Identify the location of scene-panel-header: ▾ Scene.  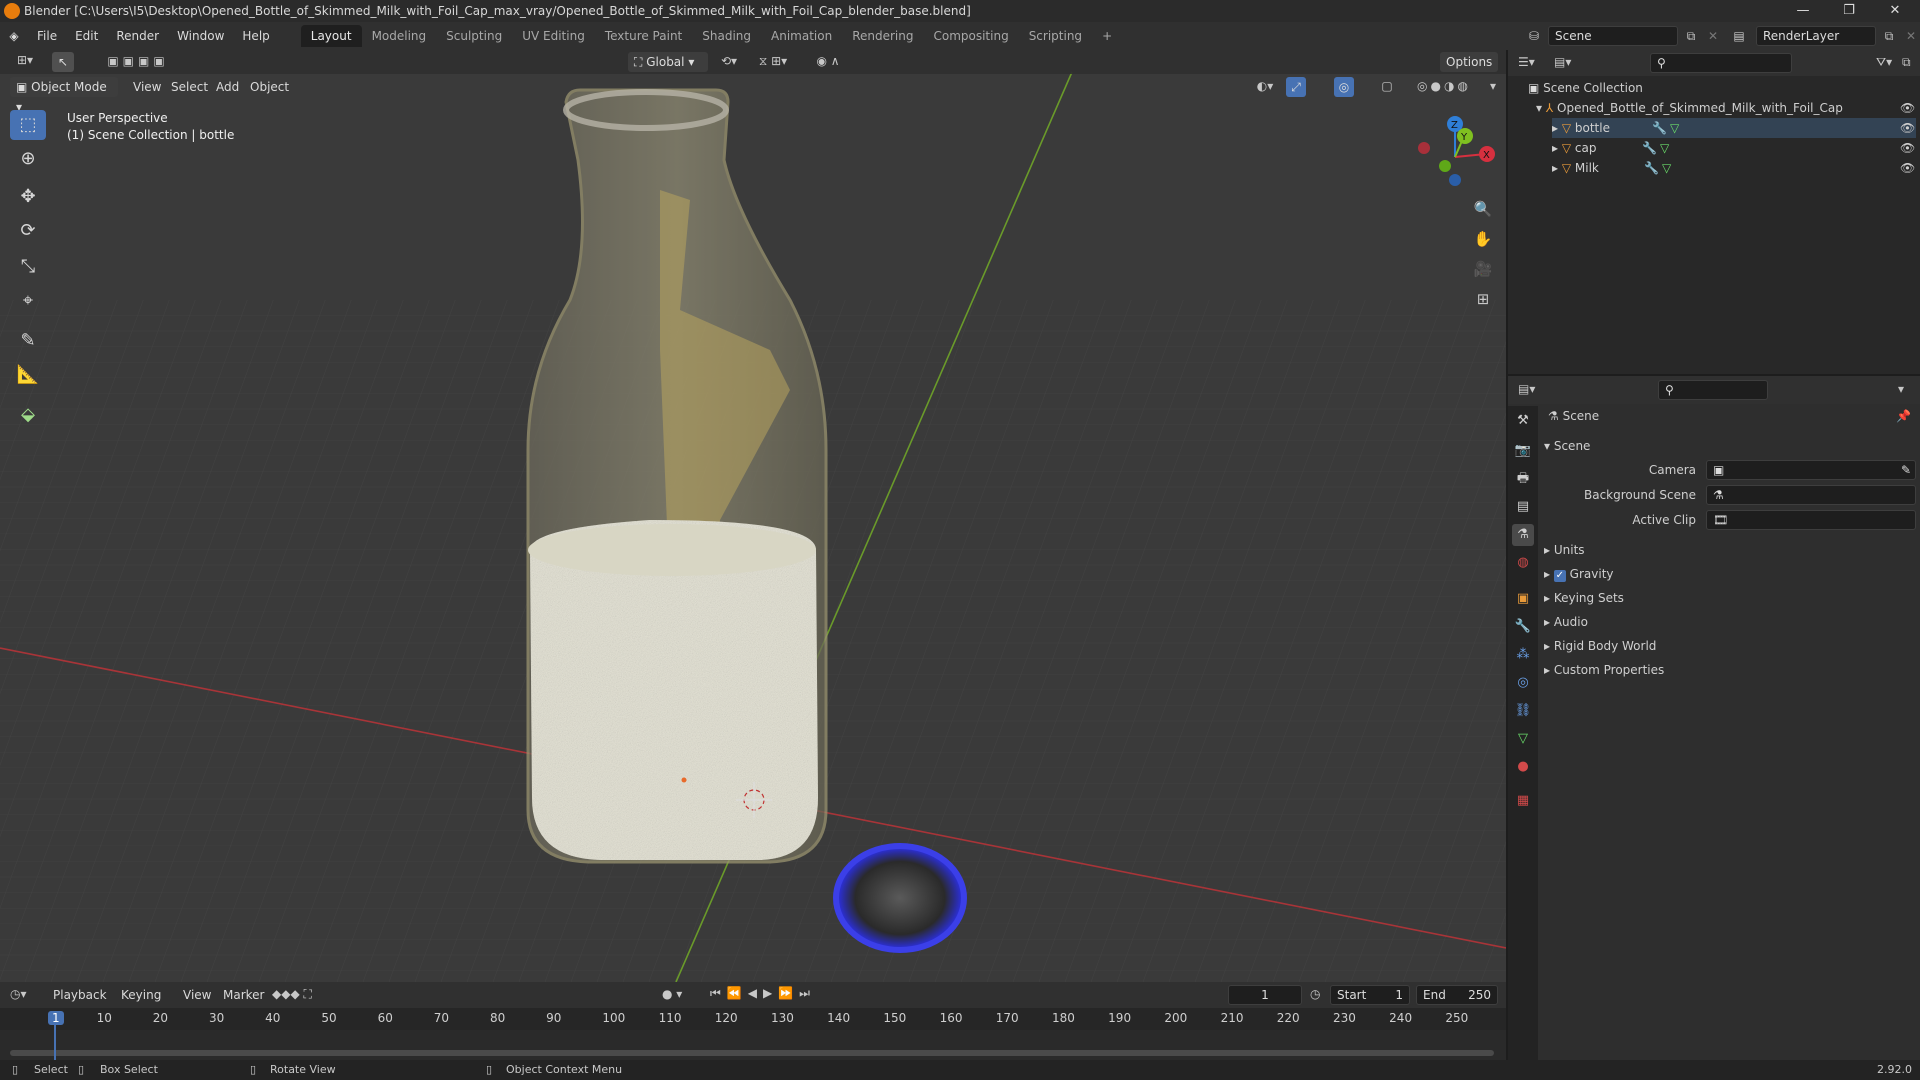
(1729, 446).